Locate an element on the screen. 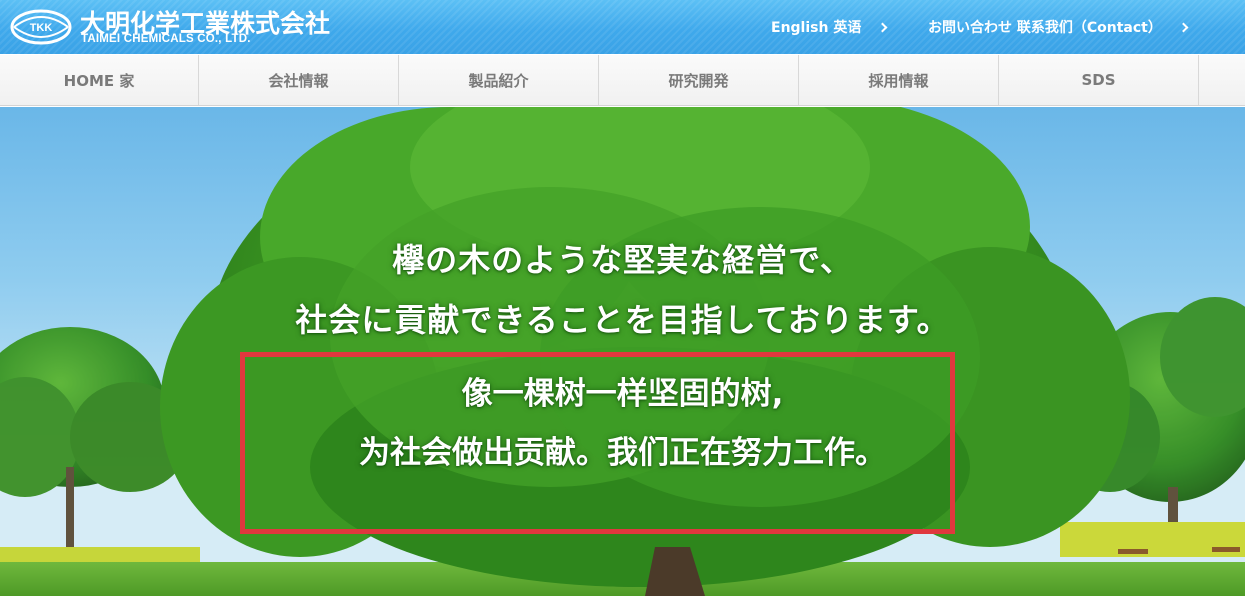 This screenshot has height=596, width=1245. tkk-logo-icon: TKK is located at coordinates (41, 27).